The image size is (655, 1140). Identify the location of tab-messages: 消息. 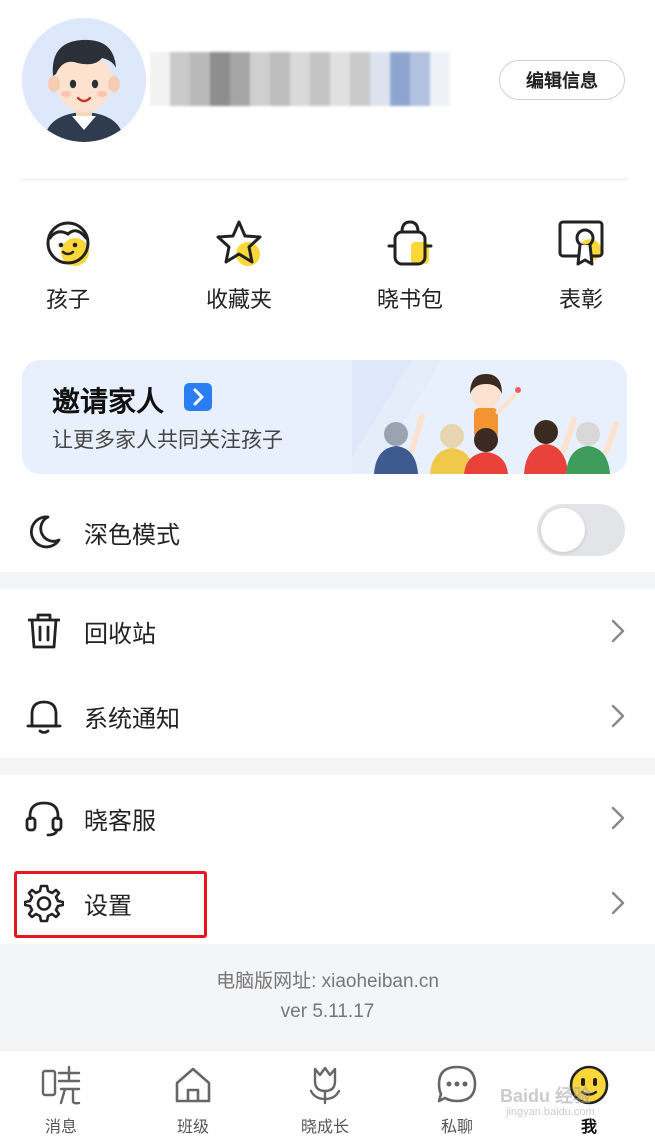
(61, 1100).